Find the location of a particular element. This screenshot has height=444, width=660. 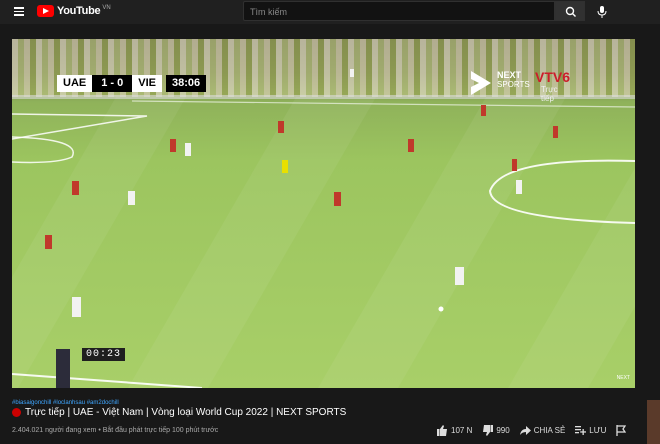

region-label: VN is located at coordinates (106, 8).